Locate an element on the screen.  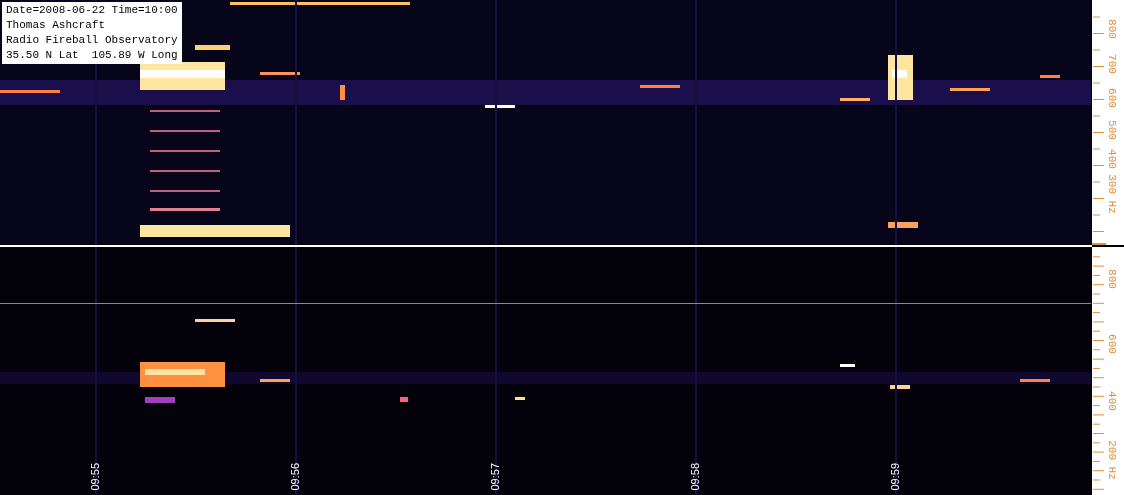
time-label: 09:59 is located at coordinates (895, 477).